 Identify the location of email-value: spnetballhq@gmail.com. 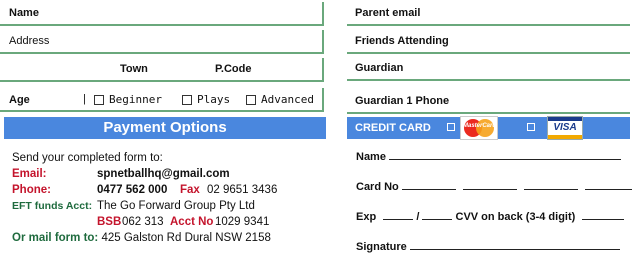
(163, 174).